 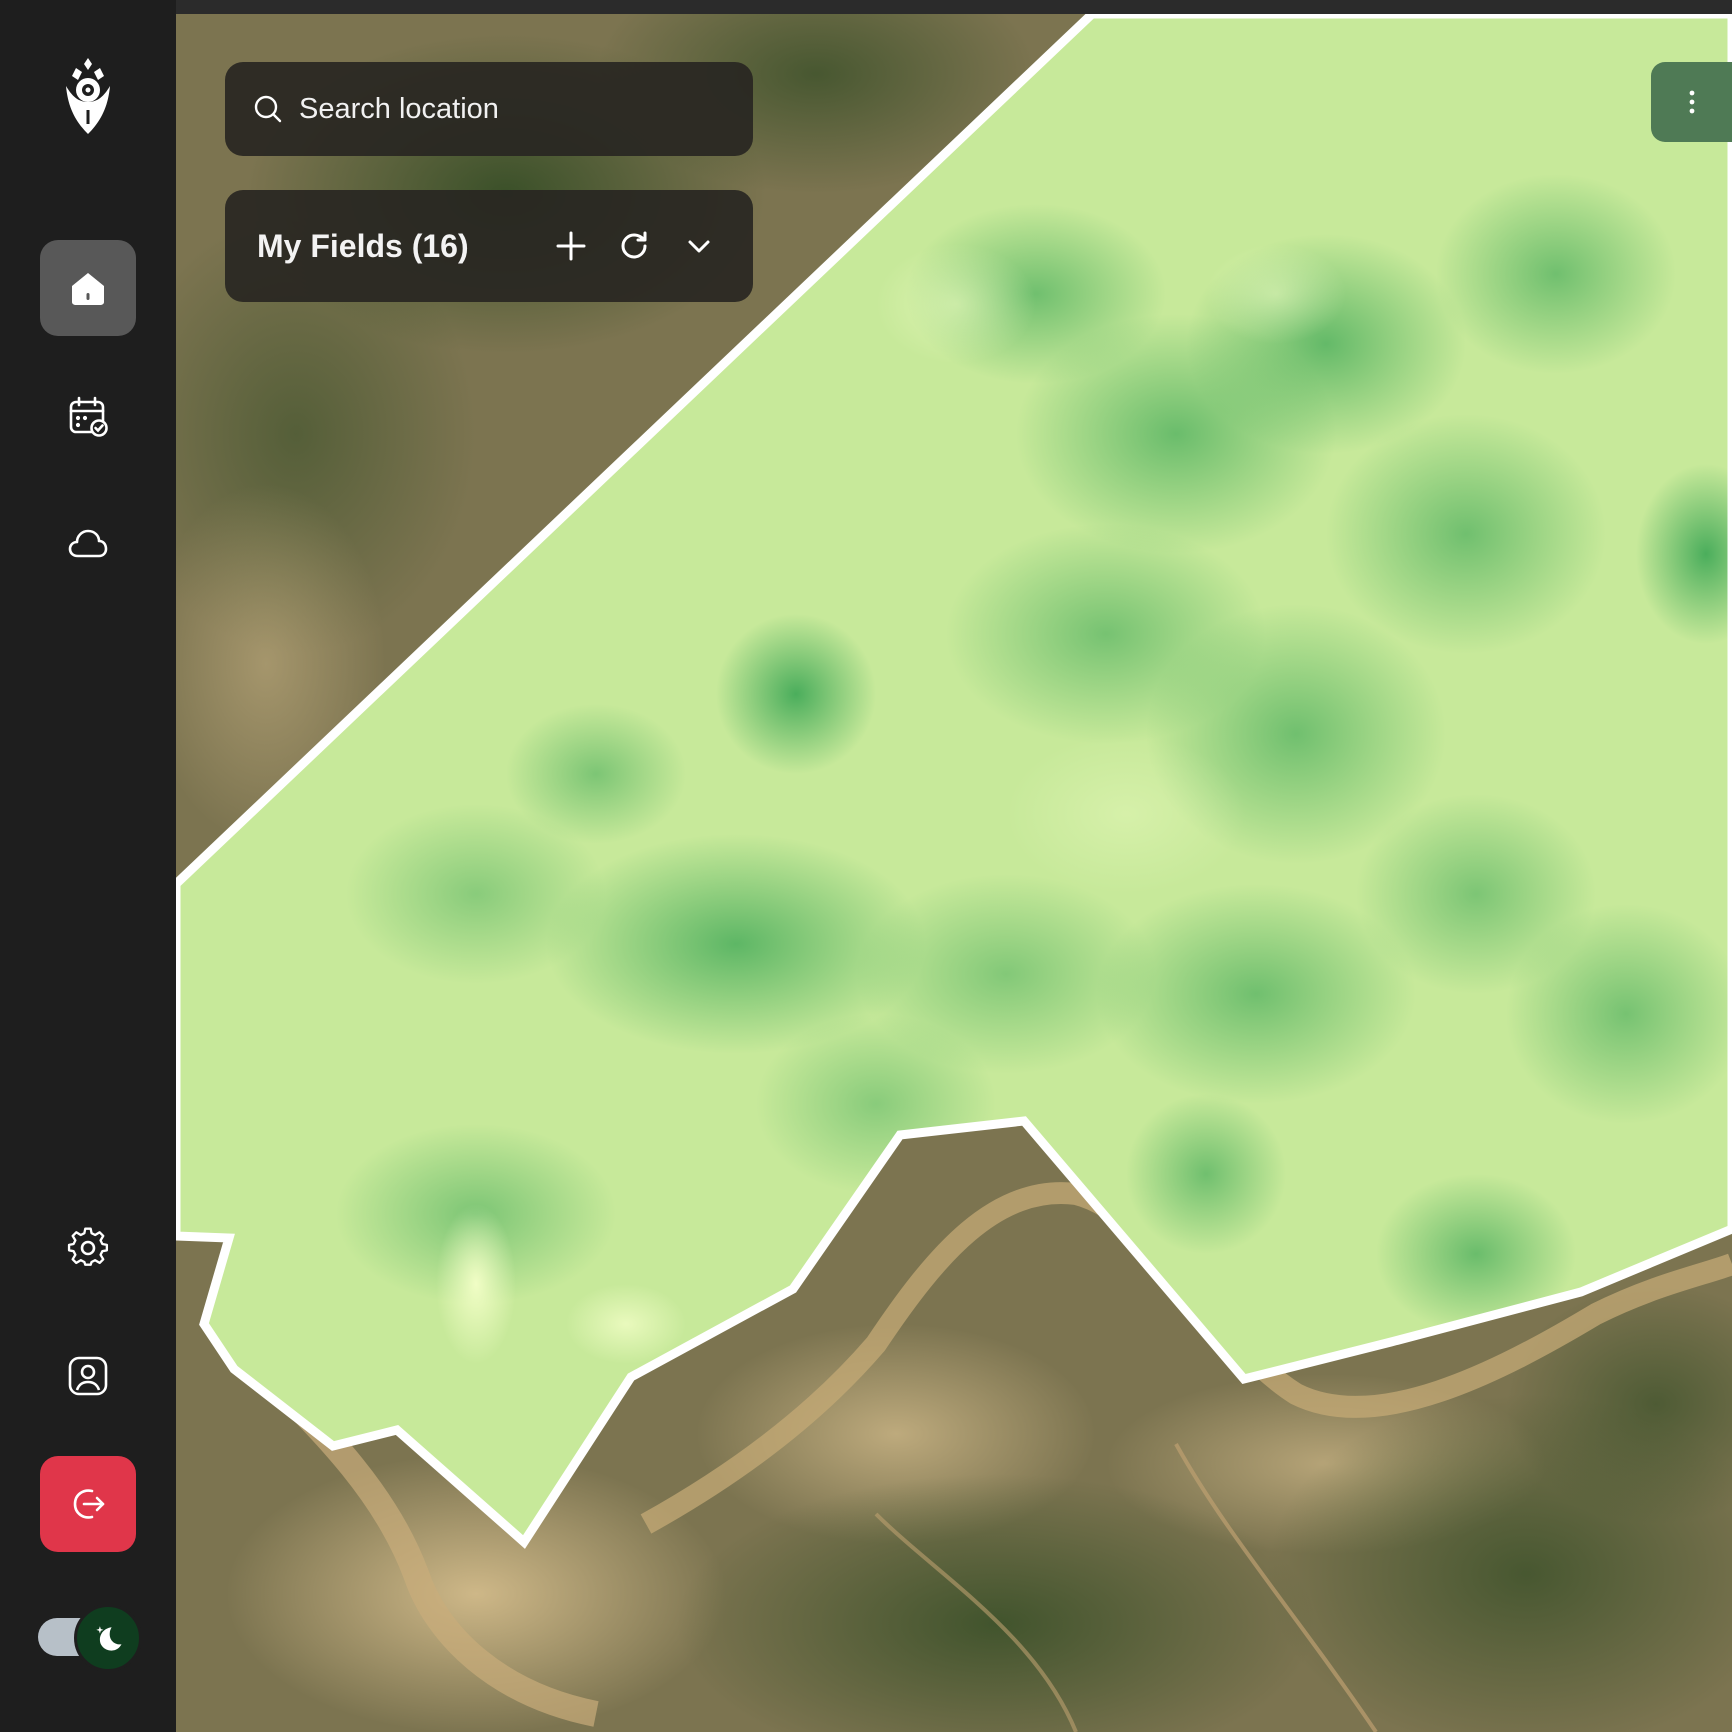 I want to click on cloud-icon, so click(x=88, y=543).